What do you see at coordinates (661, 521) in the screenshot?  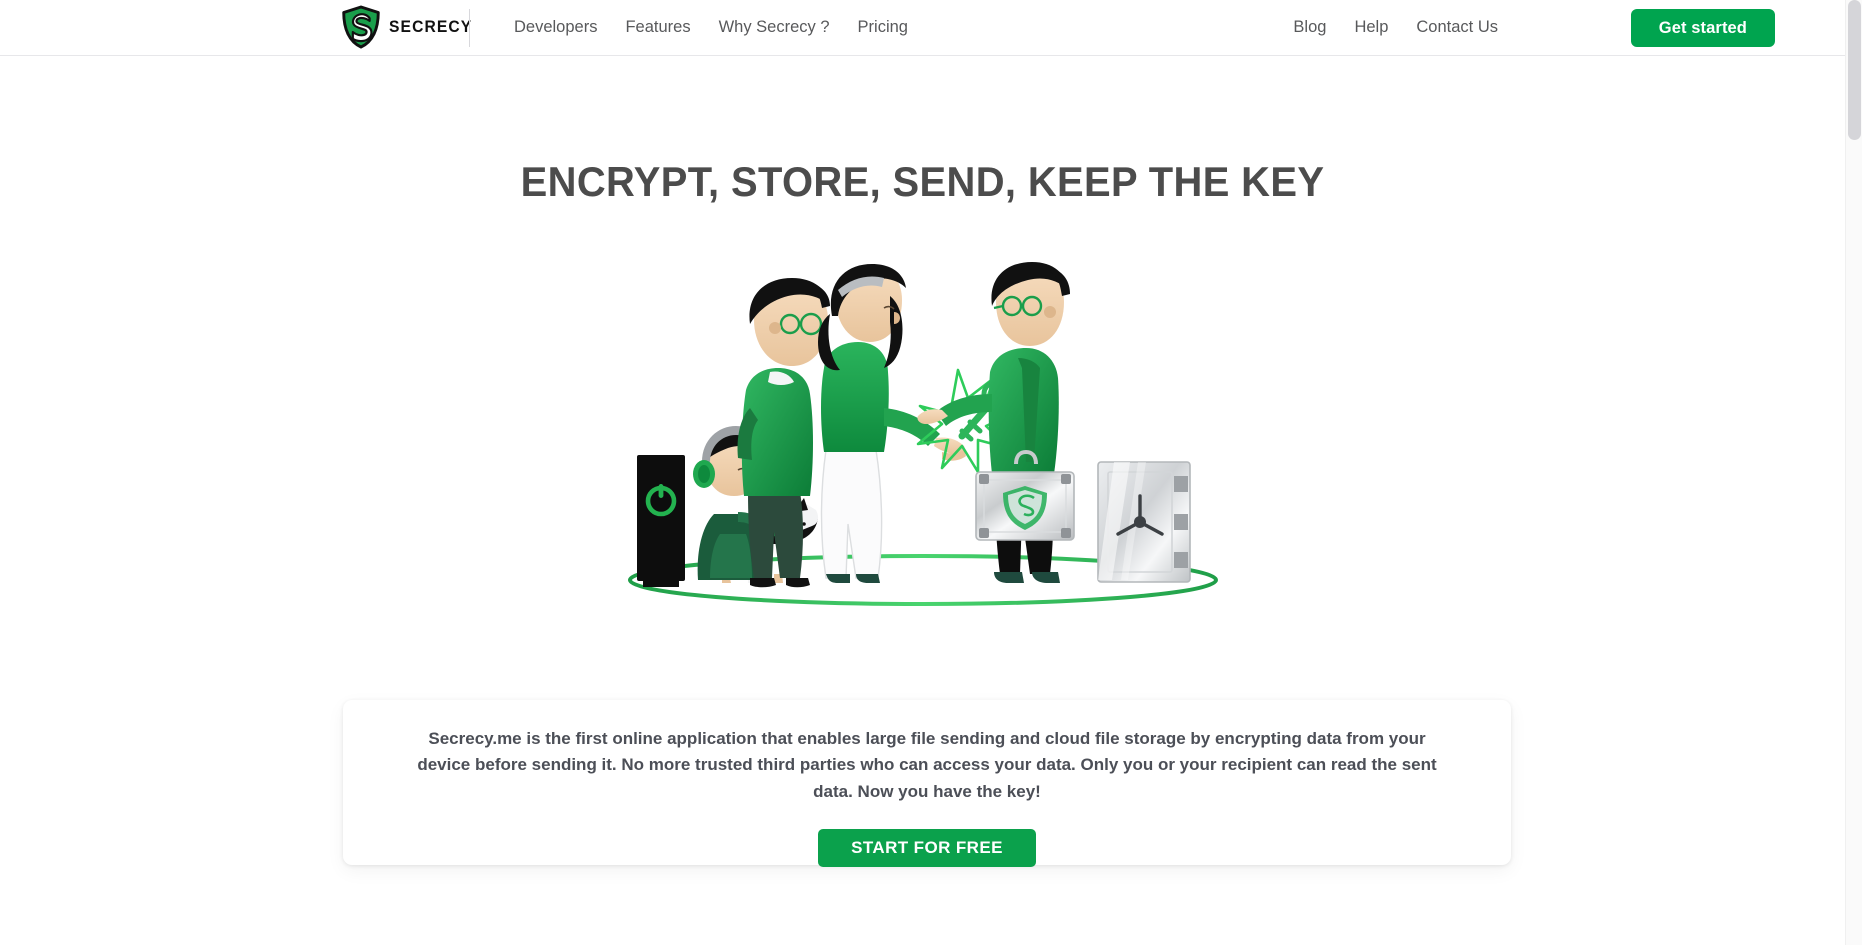 I see `server-tower-icon` at bounding box center [661, 521].